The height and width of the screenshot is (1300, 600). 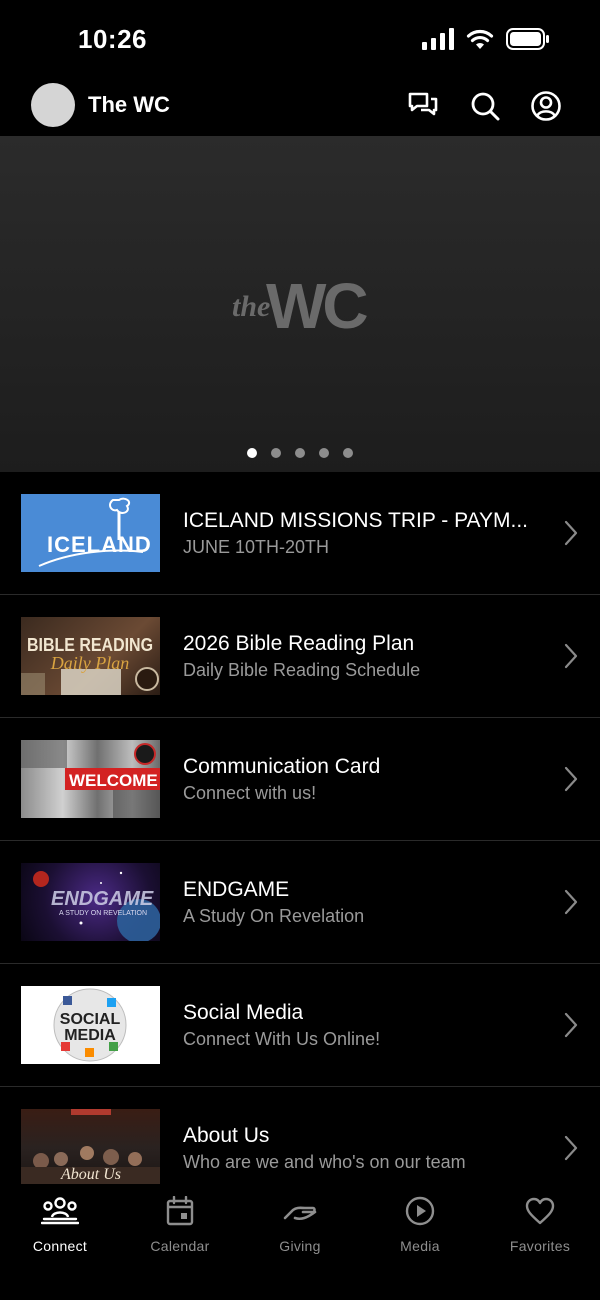 I want to click on carousel-page-indicator, so click(x=300, y=453).